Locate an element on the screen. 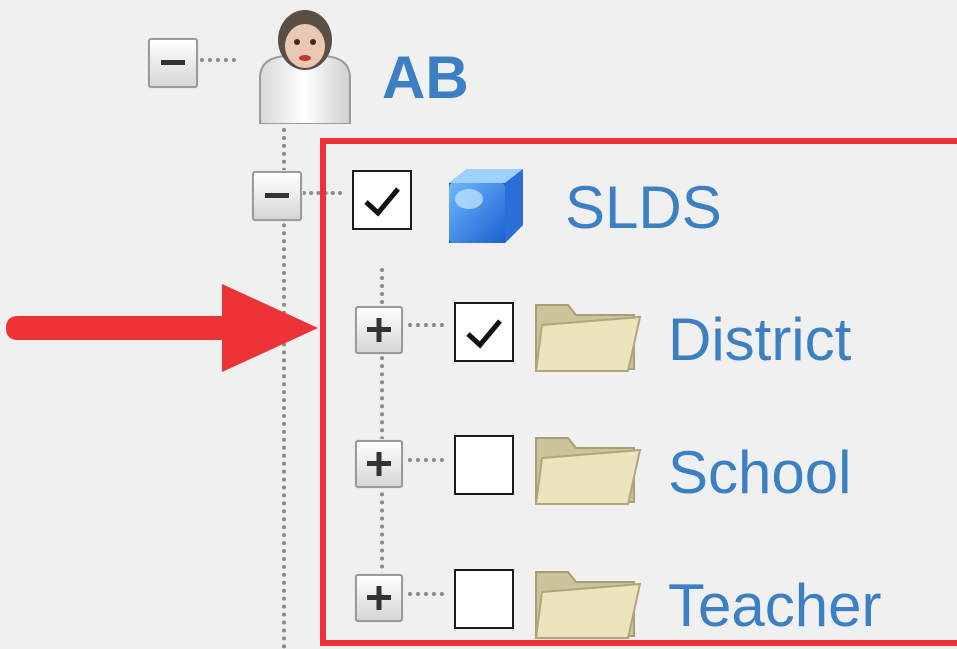 The width and height of the screenshot is (957, 649). expand-toggle-district is located at coordinates (379, 330).